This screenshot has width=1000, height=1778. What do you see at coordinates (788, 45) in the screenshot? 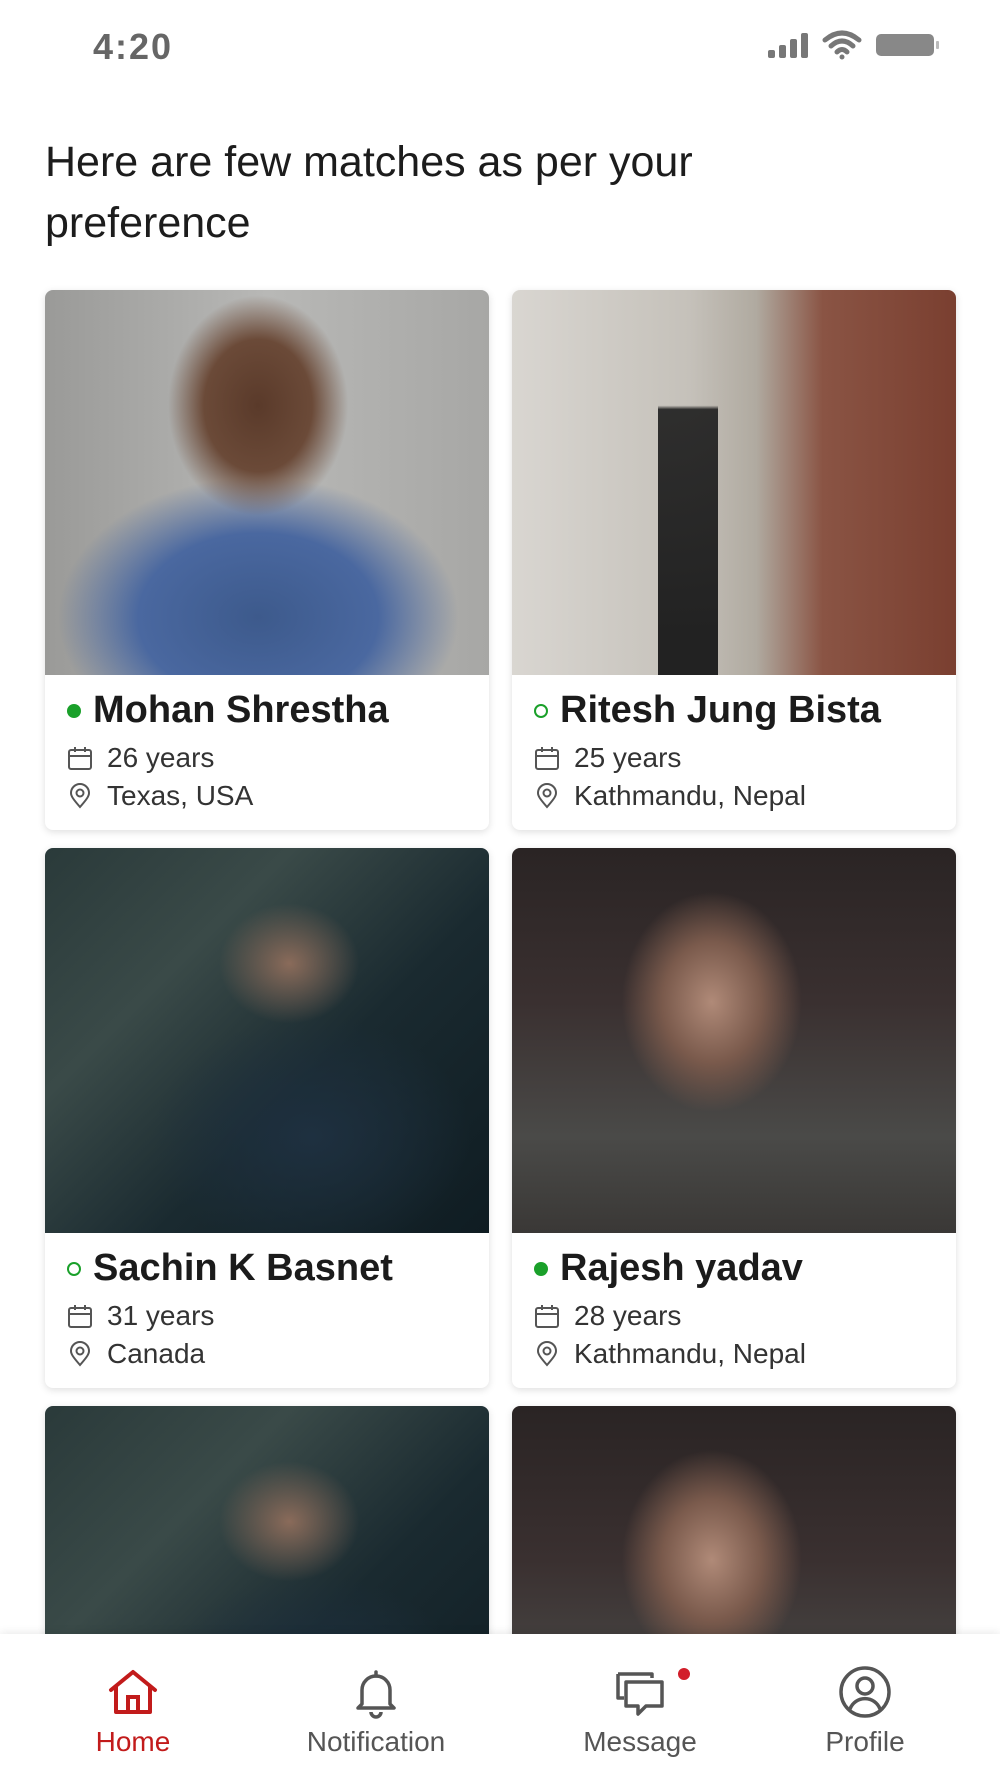
I see `cellular-signal-icon` at bounding box center [788, 45].